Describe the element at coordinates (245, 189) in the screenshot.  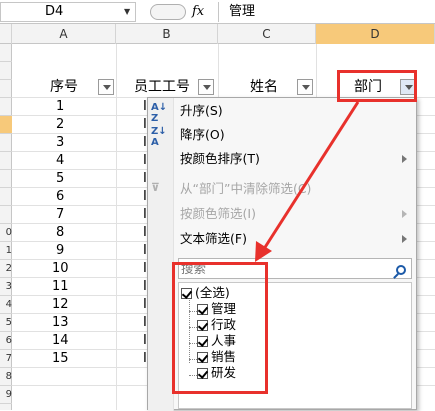
I see `menu-clear-filter: 从“部门”中清除筛选(C)` at that location.